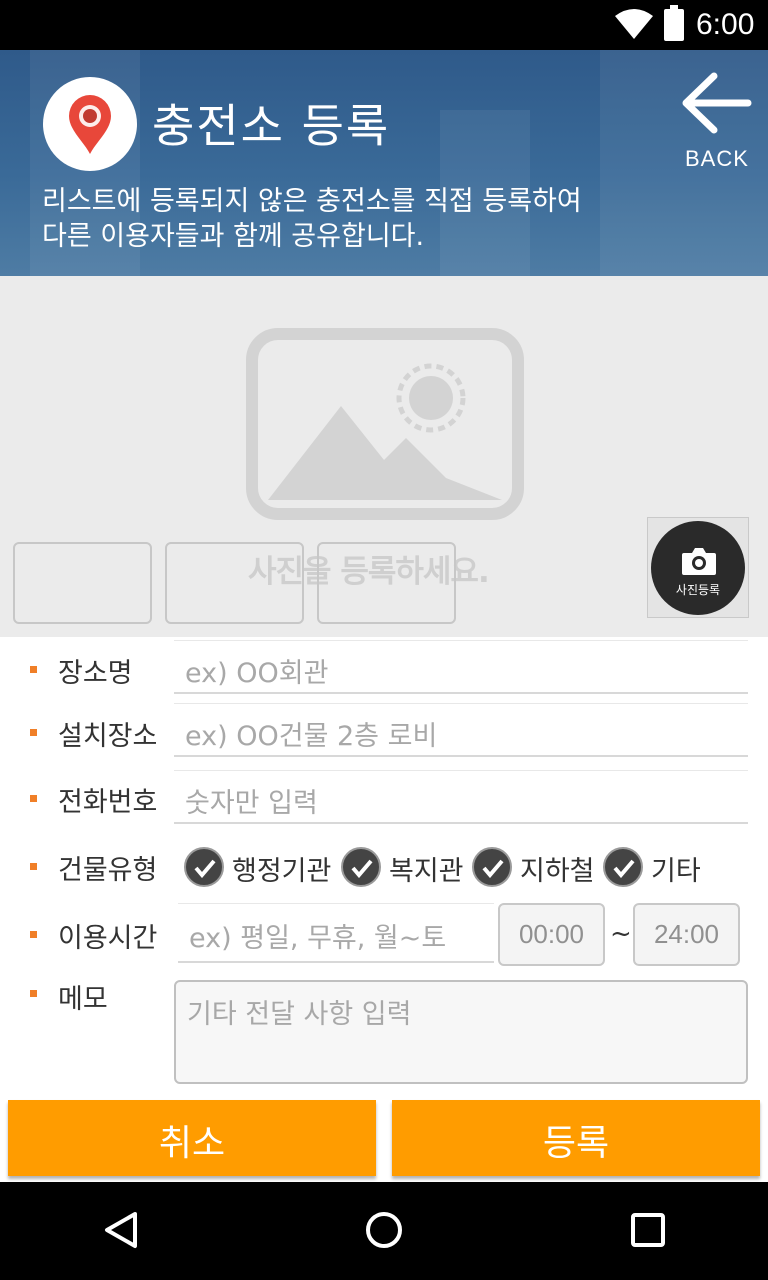 This screenshot has width=768, height=1280. I want to click on map-pin-icon, so click(90, 124).